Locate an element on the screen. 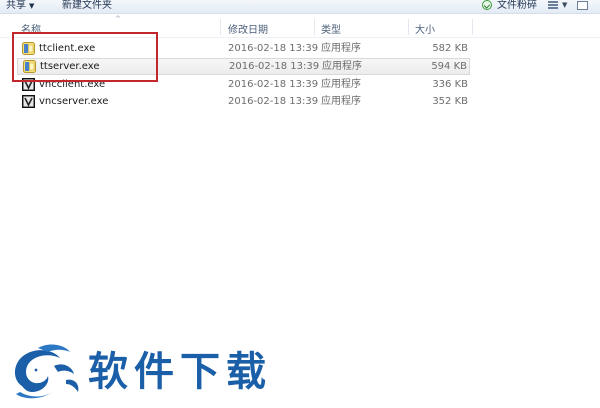 This screenshot has height=408, width=600. red-highlight-box is located at coordinates (85, 57).